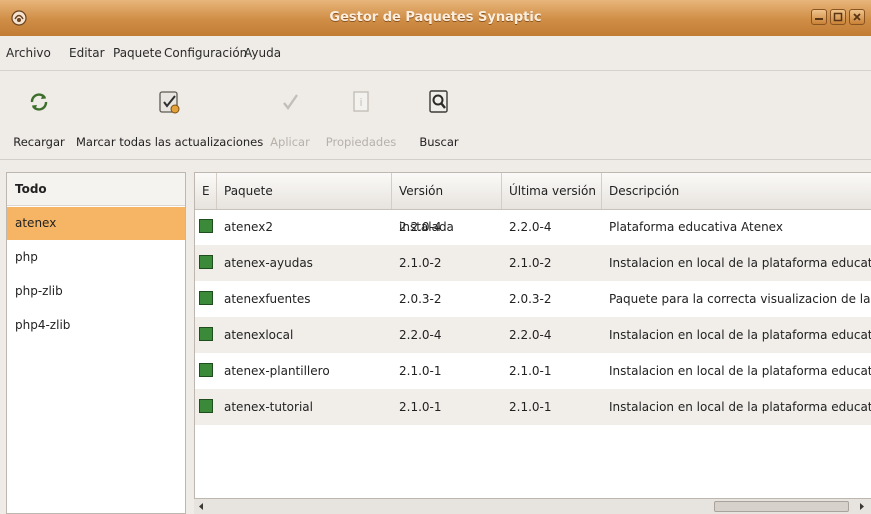  What do you see at coordinates (170, 142) in the screenshot?
I see `mark-all-upgrades-label: Marcar todas las actualizaciones` at bounding box center [170, 142].